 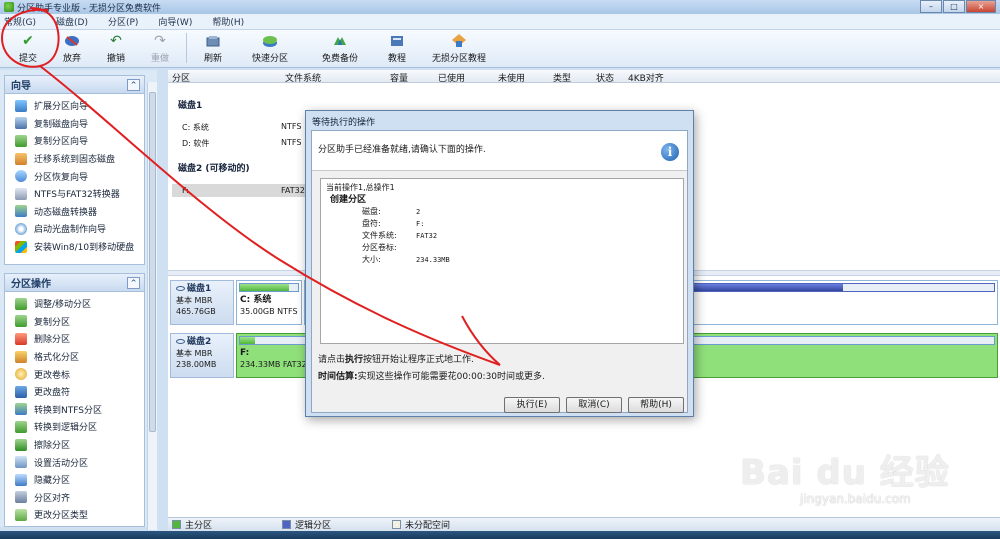 I want to click on op-set-active: 设置活动分区, so click(x=74, y=462).